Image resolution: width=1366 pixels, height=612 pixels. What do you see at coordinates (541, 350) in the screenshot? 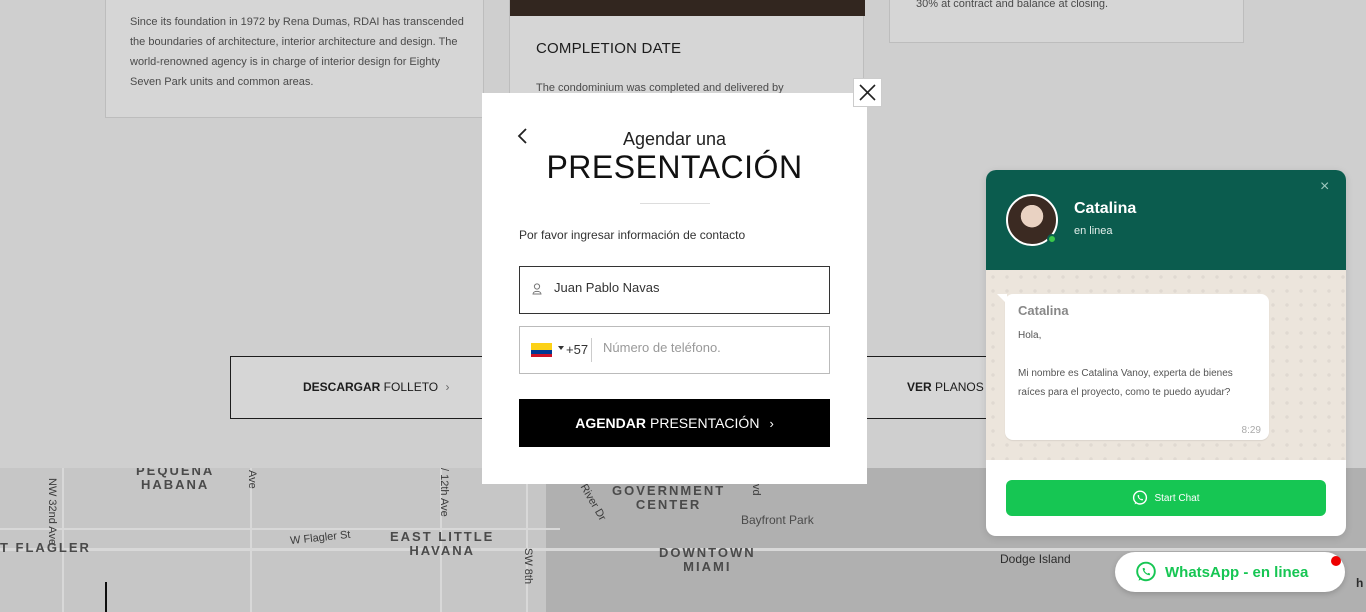
I see `colombia-flag-icon` at bounding box center [541, 350].